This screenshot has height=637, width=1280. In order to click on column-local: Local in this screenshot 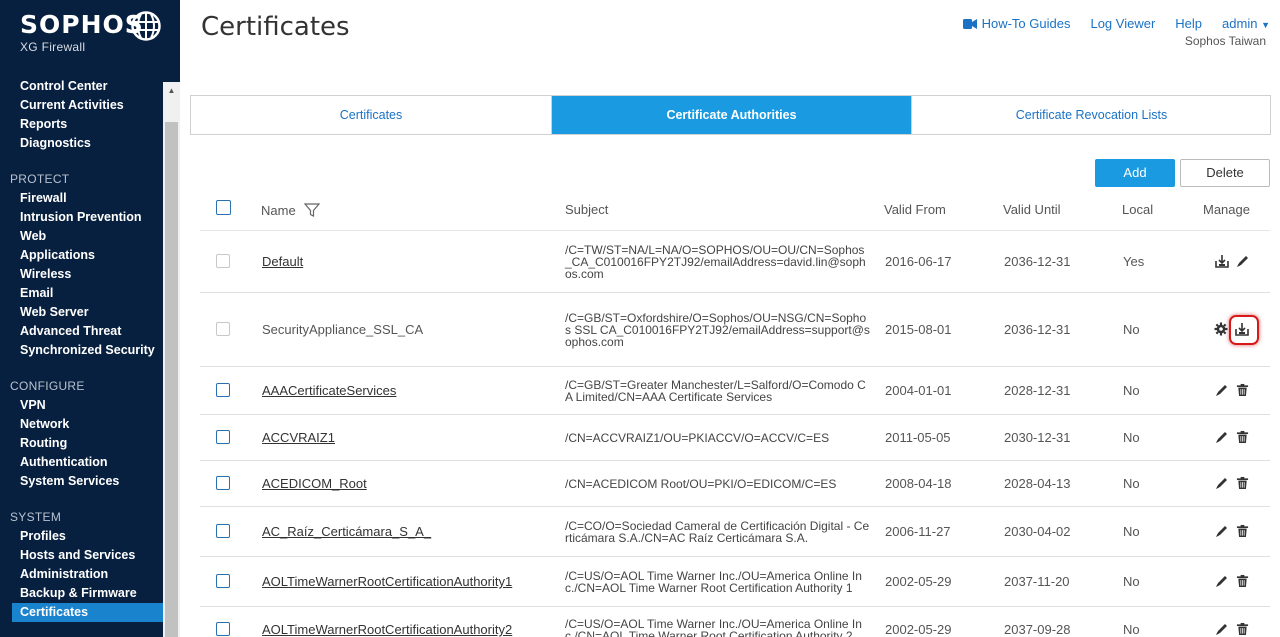, I will do `click(1138, 209)`.